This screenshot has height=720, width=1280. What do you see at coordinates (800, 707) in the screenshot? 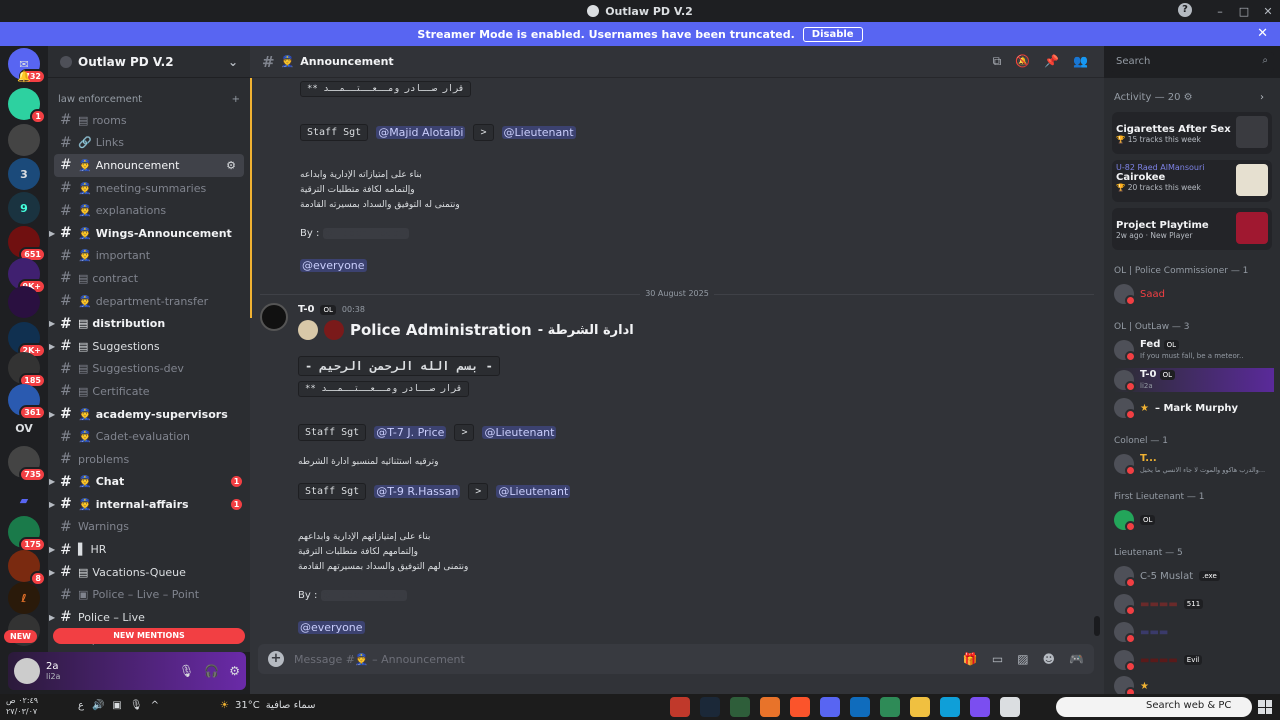
I see `brave-icon` at bounding box center [800, 707].